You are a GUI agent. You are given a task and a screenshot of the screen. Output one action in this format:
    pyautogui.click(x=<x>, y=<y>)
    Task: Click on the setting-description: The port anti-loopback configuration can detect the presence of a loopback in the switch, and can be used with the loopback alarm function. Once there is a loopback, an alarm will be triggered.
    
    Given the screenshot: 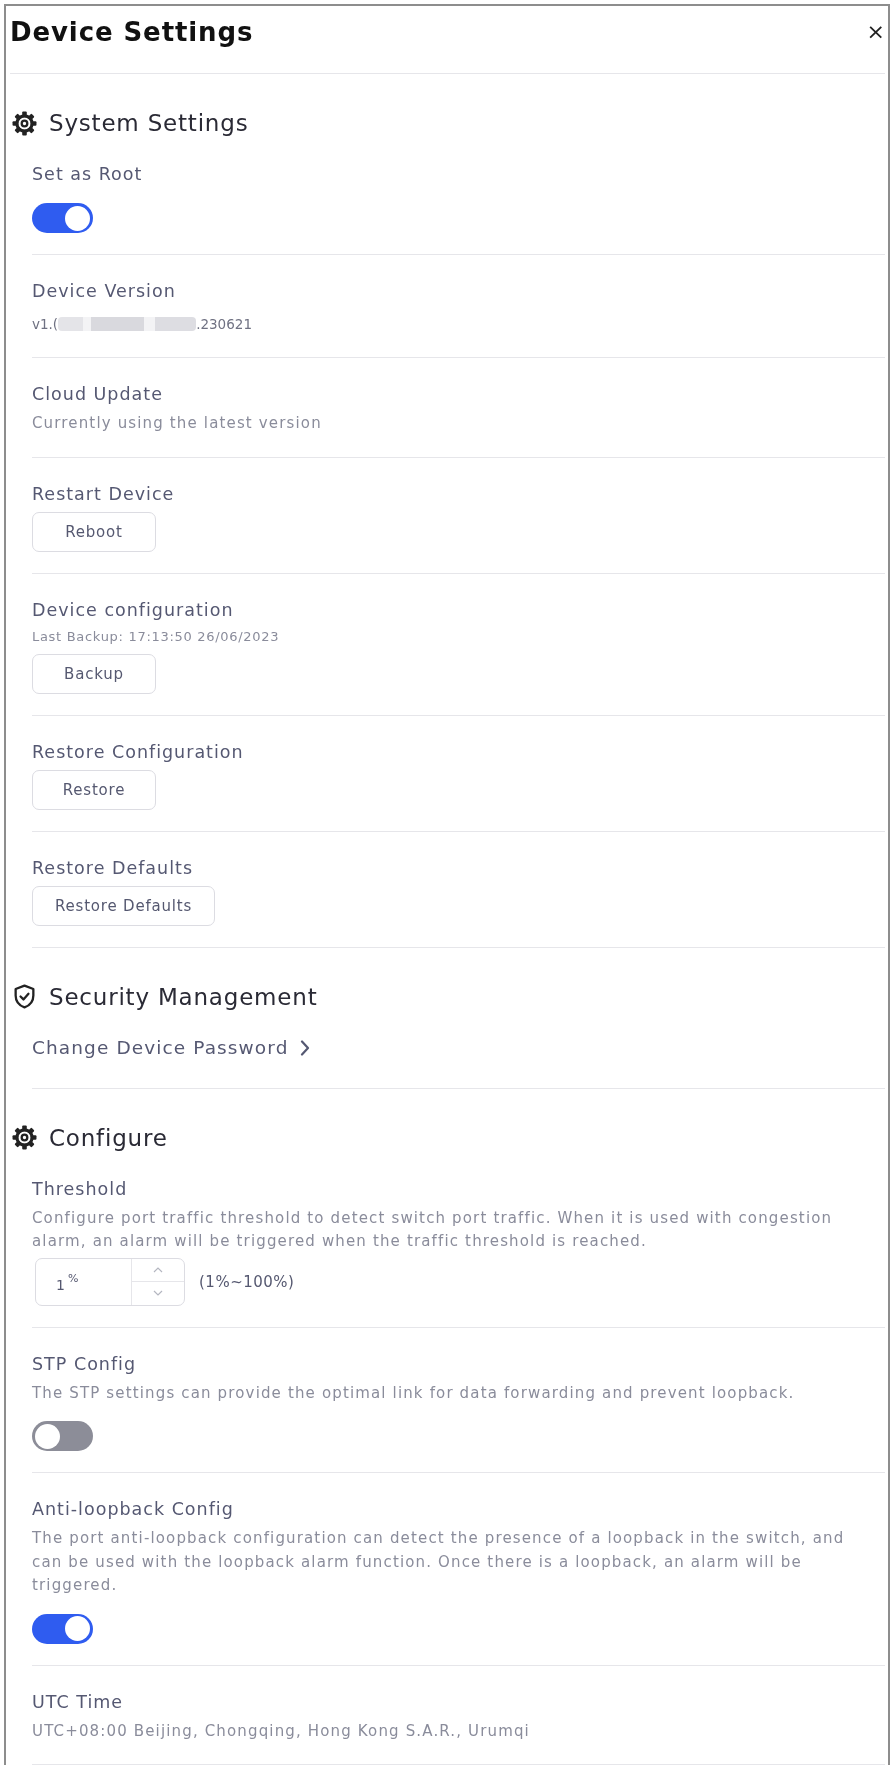 What is the action you would take?
    pyautogui.click(x=439, y=1562)
    